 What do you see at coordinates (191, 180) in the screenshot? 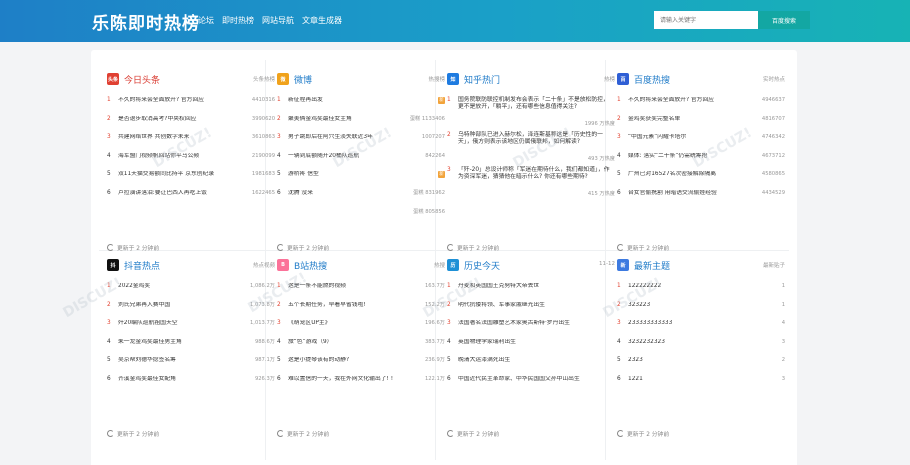
I see `list-item: 5 双11天猫交易额同比持平 京东创纪录 1981683` at bounding box center [191, 180].